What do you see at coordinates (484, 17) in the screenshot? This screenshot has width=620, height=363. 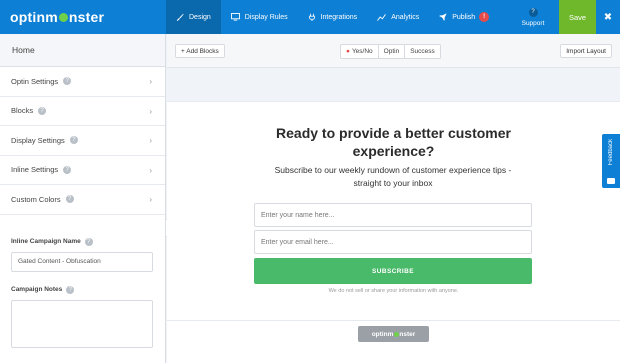 I see `publish-warning-badge: !` at bounding box center [484, 17].